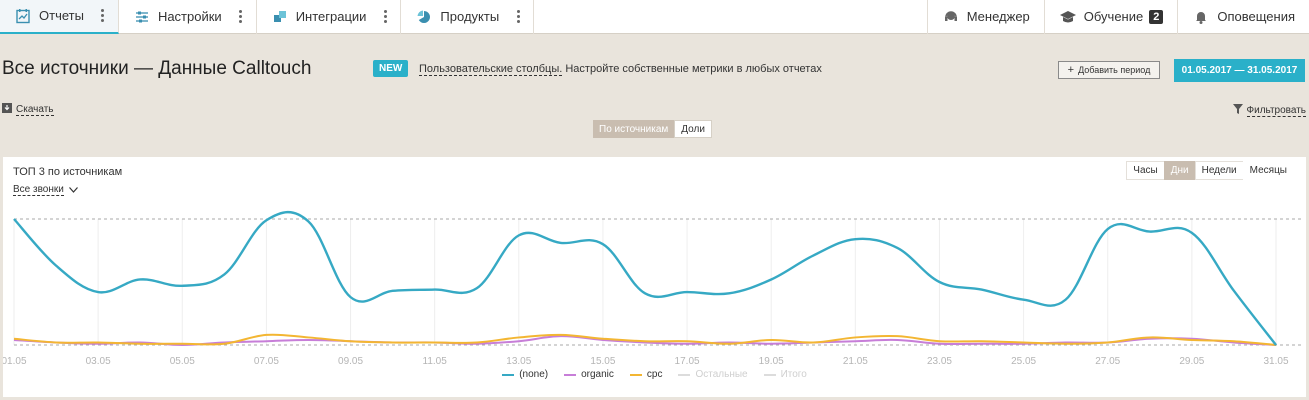  I want to click on nav-settings-label: Настройки, so click(189, 16).